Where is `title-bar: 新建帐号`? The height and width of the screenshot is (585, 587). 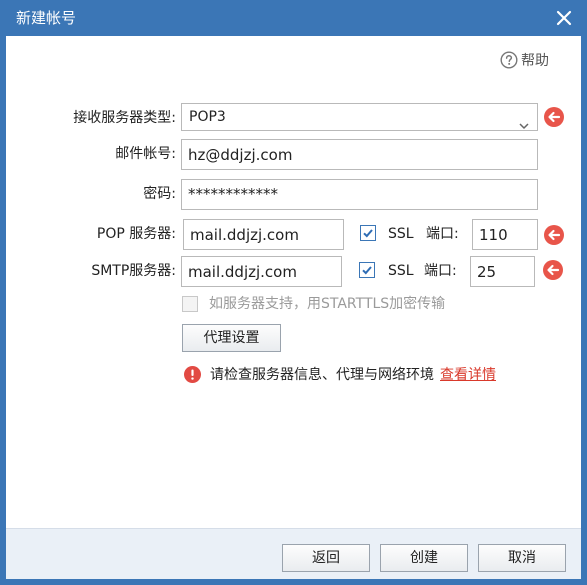
title-bar: 新建帐号 is located at coordinates (293, 18).